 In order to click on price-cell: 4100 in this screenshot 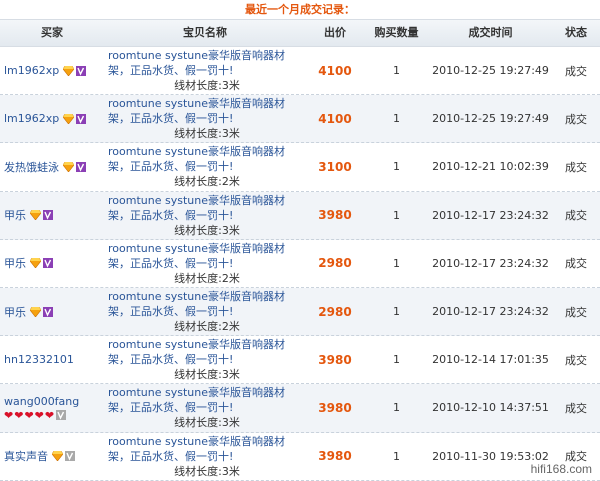, I will do `click(335, 118)`.